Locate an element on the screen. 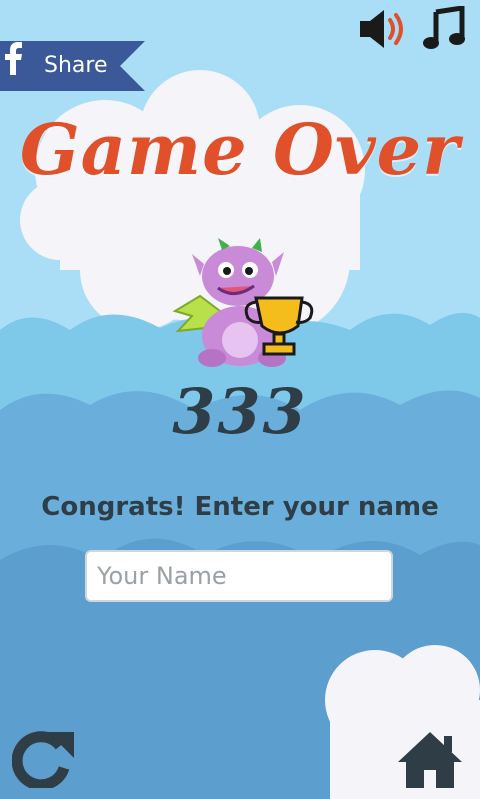 This screenshot has width=480, height=799. speaker-icon is located at coordinates (384, 29).